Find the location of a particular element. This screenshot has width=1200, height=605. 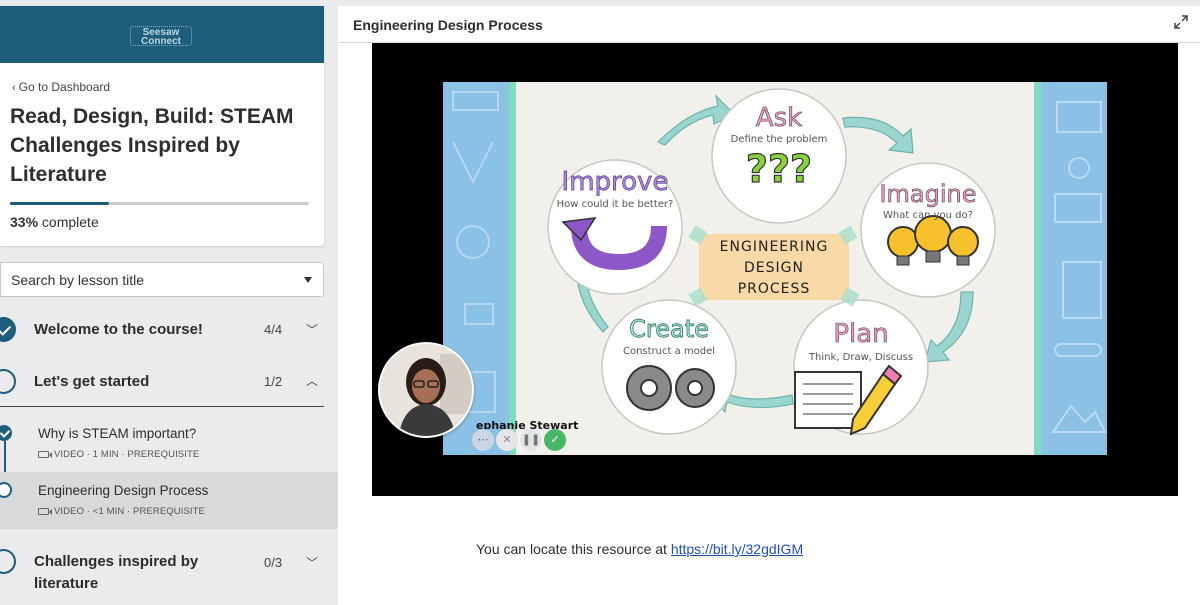

section-title: Let's get started is located at coordinates (92, 381).